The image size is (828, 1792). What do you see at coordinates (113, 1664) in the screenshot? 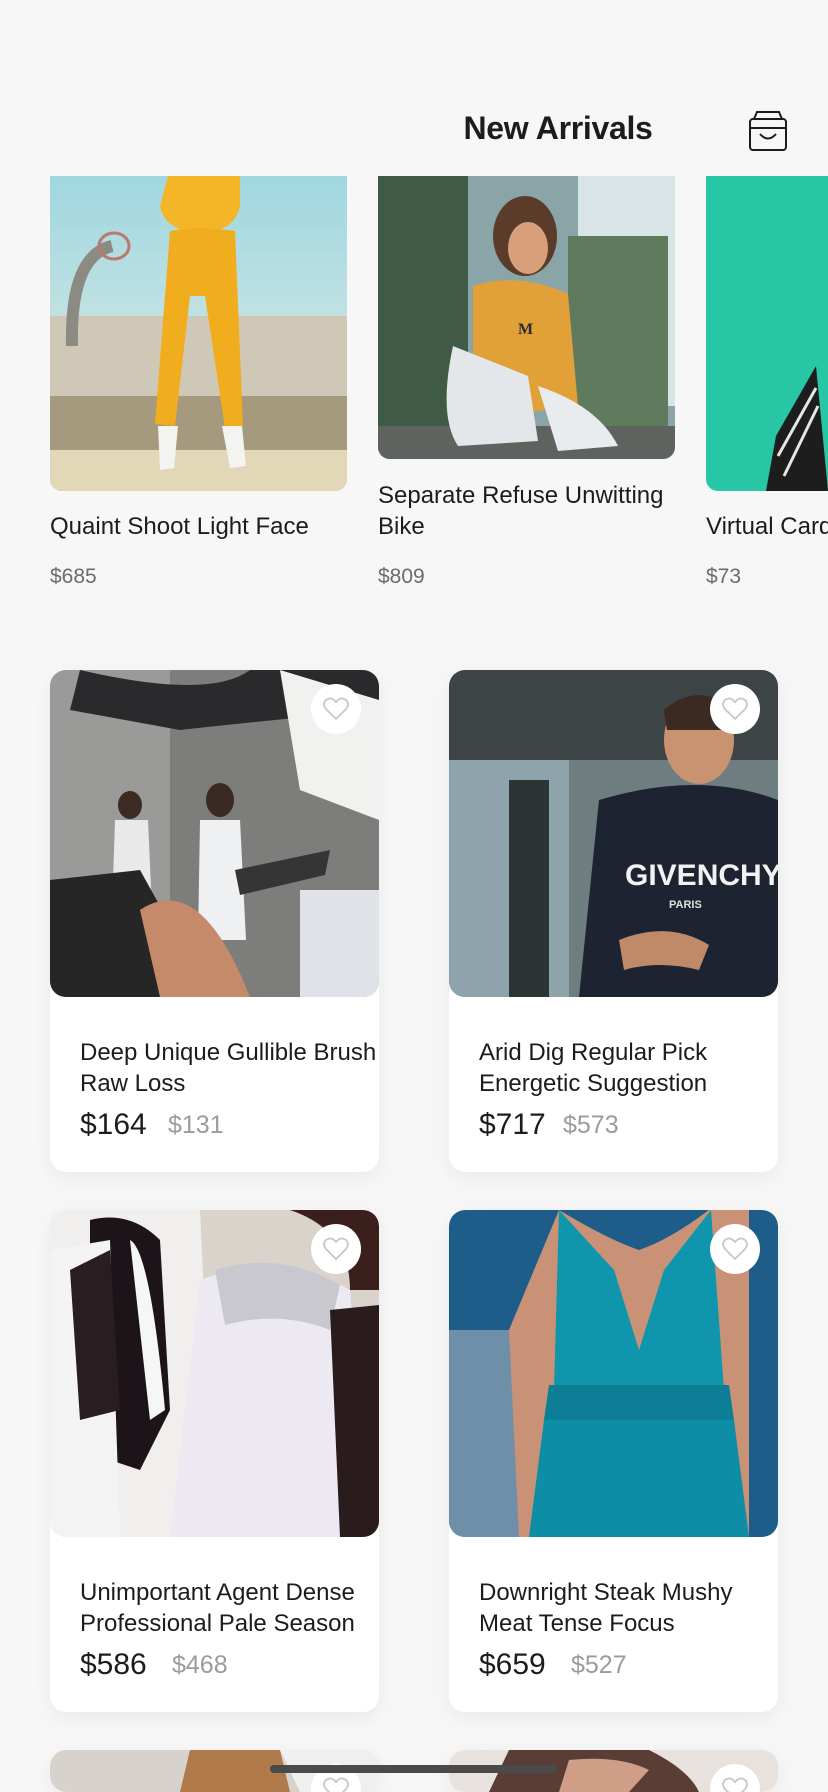
I see `product-price: $586` at bounding box center [113, 1664].